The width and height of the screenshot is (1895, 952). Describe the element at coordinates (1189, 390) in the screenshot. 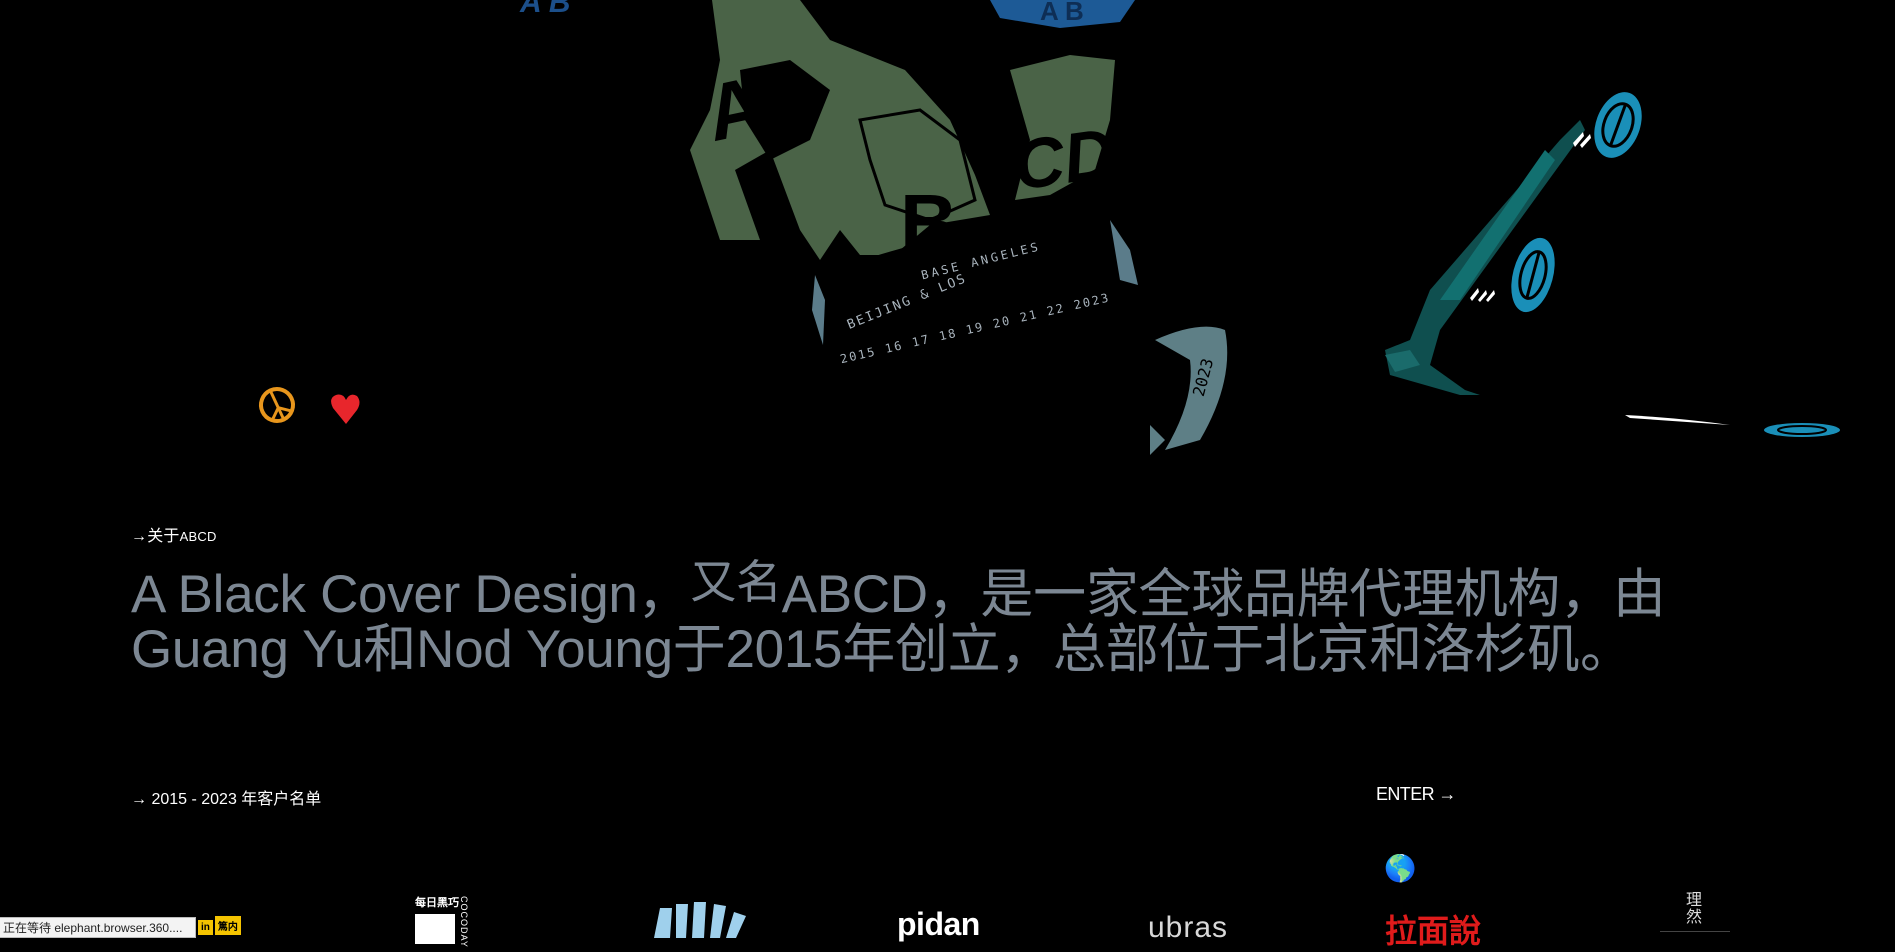

I see `year-shard: 2023` at that location.